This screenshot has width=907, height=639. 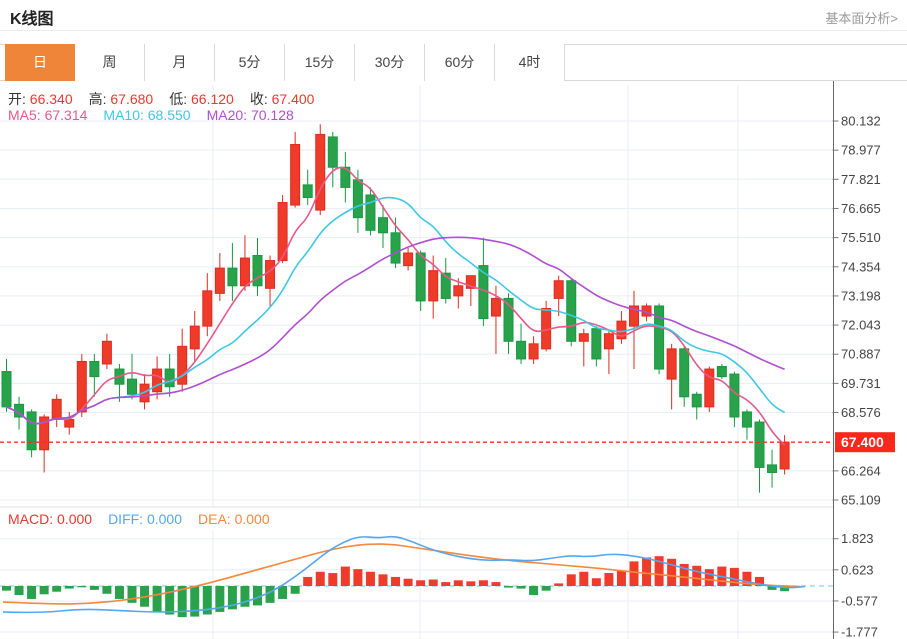 What do you see at coordinates (861, 17) in the screenshot?
I see `fundamental-analysis-link: 基本面分析>` at bounding box center [861, 17].